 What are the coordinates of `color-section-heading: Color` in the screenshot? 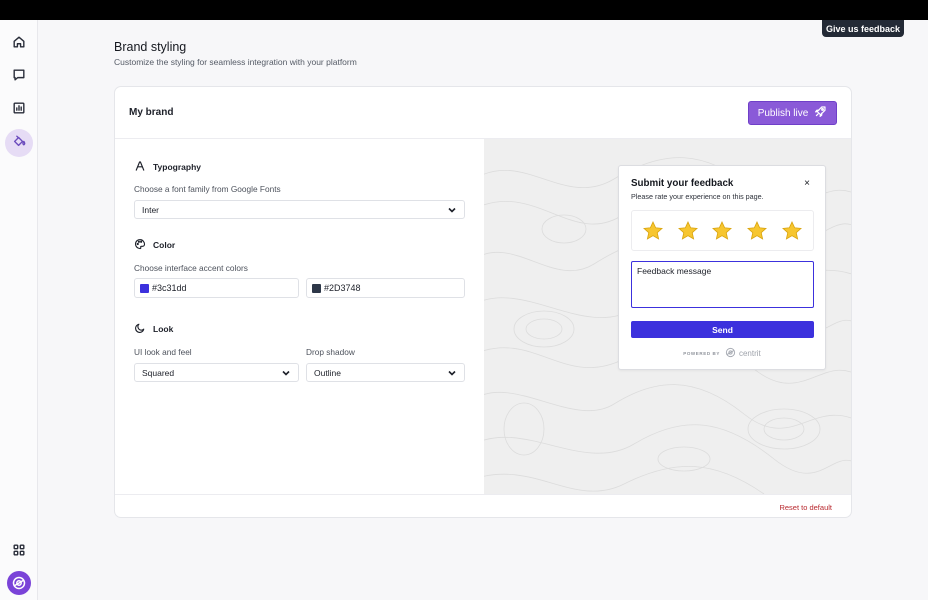 It's located at (154, 245).